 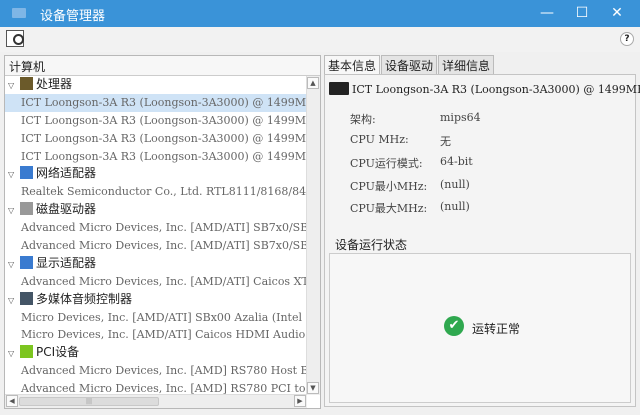 What do you see at coordinates (456, 161) in the screenshot?
I see `field-value: 64-bit` at bounding box center [456, 161].